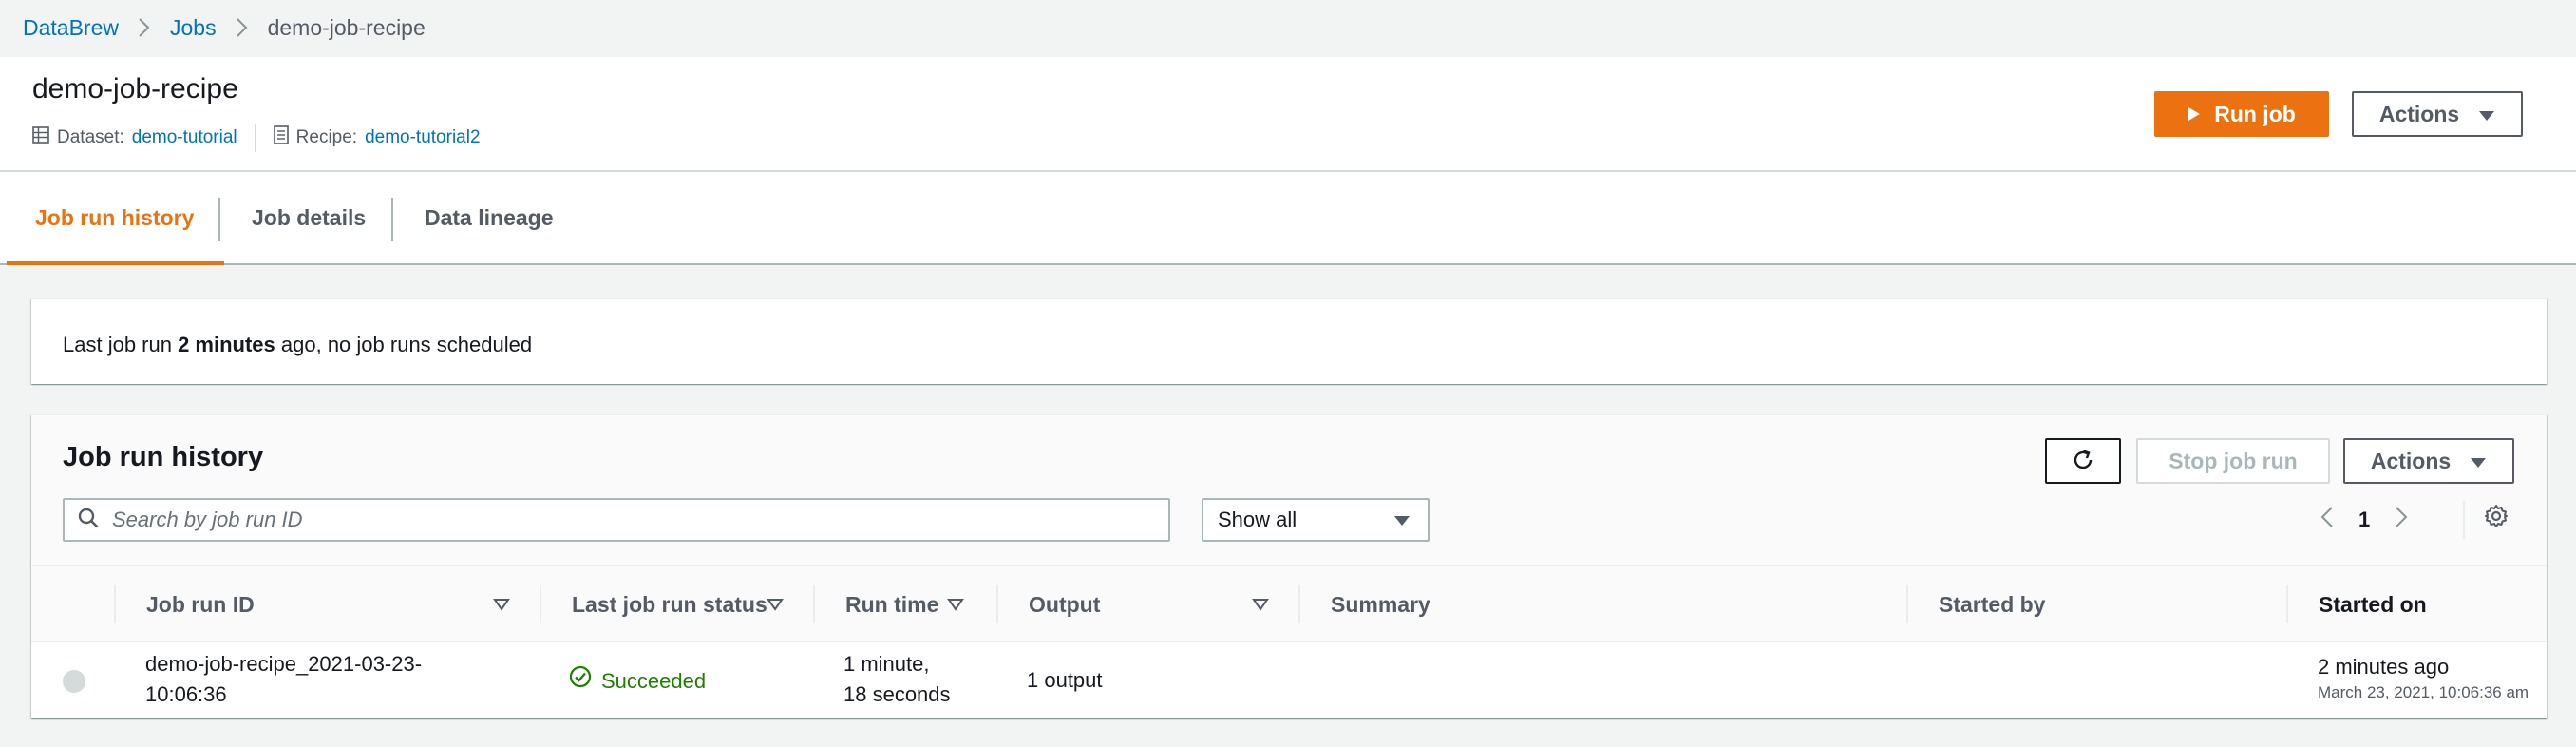  I want to click on table-heading: Job run history, so click(163, 457).